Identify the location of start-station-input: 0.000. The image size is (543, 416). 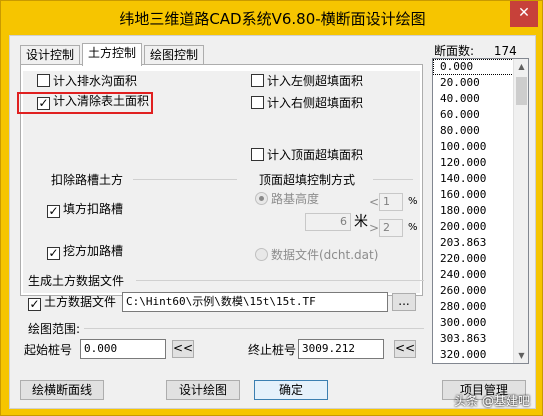
(123, 349).